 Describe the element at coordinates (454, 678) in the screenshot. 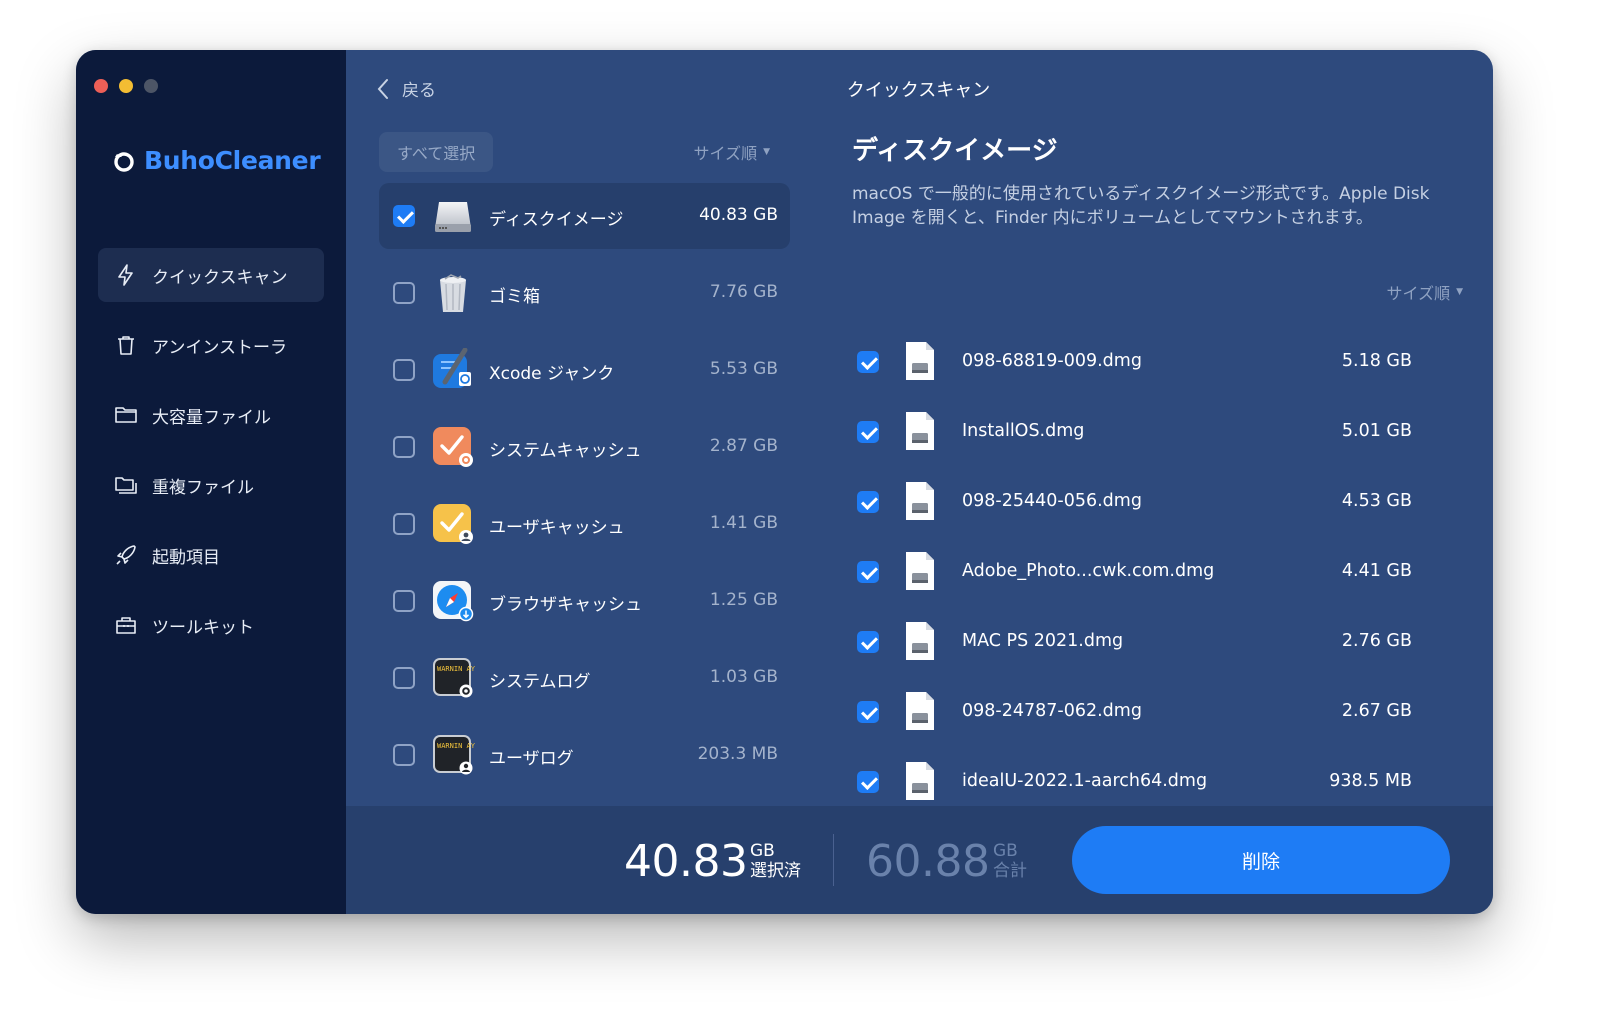

I see `console-log-icon: WARNIN AY 7:3` at that location.